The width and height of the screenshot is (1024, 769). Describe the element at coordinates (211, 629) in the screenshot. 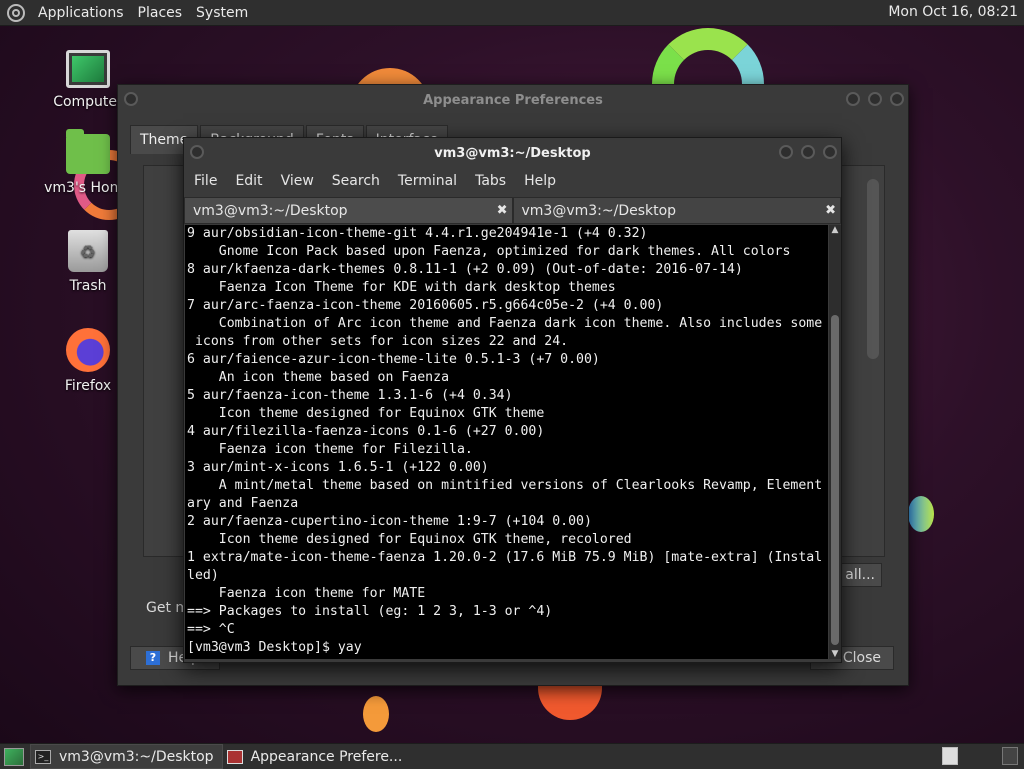

I see `terminal-line: ==> ^C` at that location.